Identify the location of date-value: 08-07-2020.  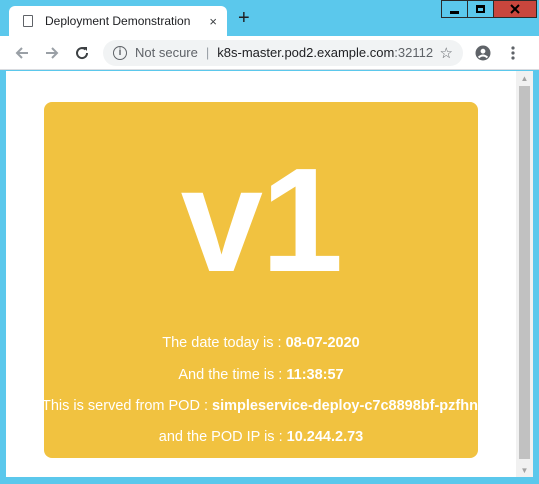
(322, 343).